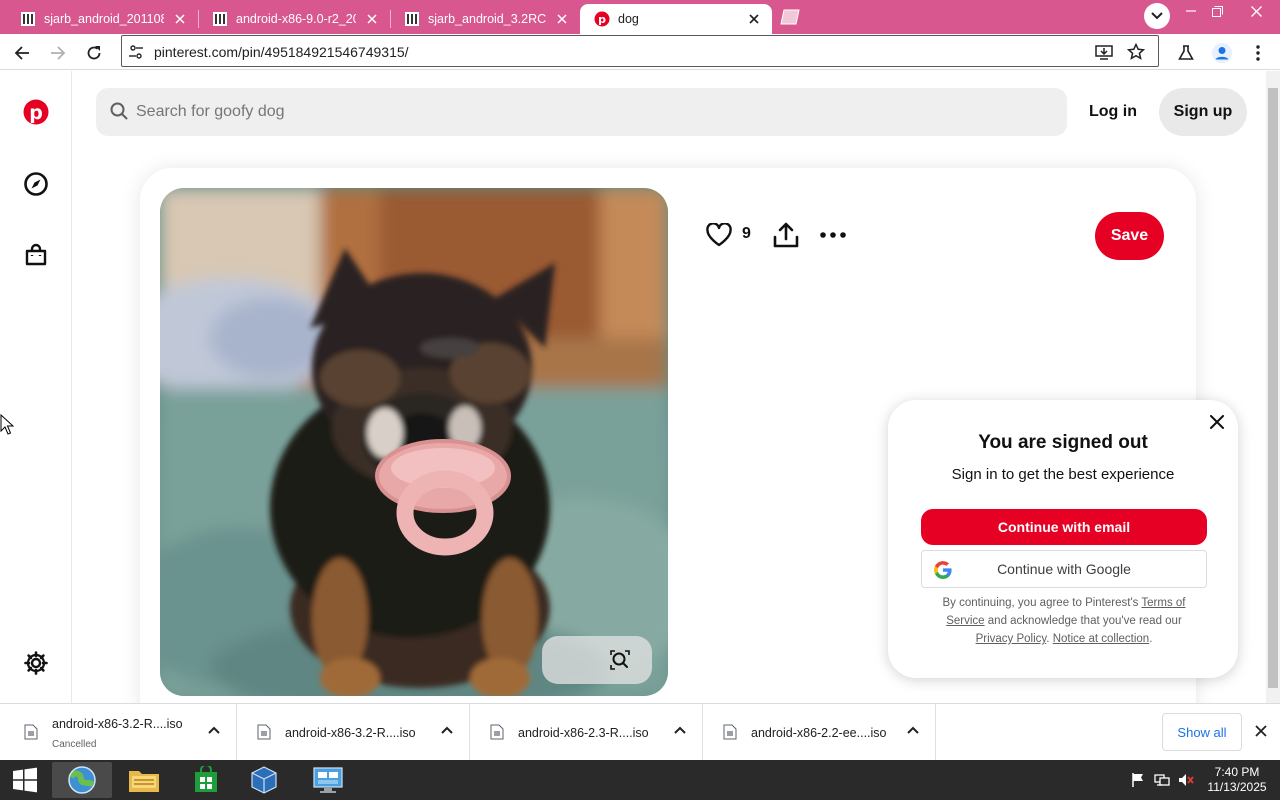  I want to click on like-count: 9, so click(746, 233).